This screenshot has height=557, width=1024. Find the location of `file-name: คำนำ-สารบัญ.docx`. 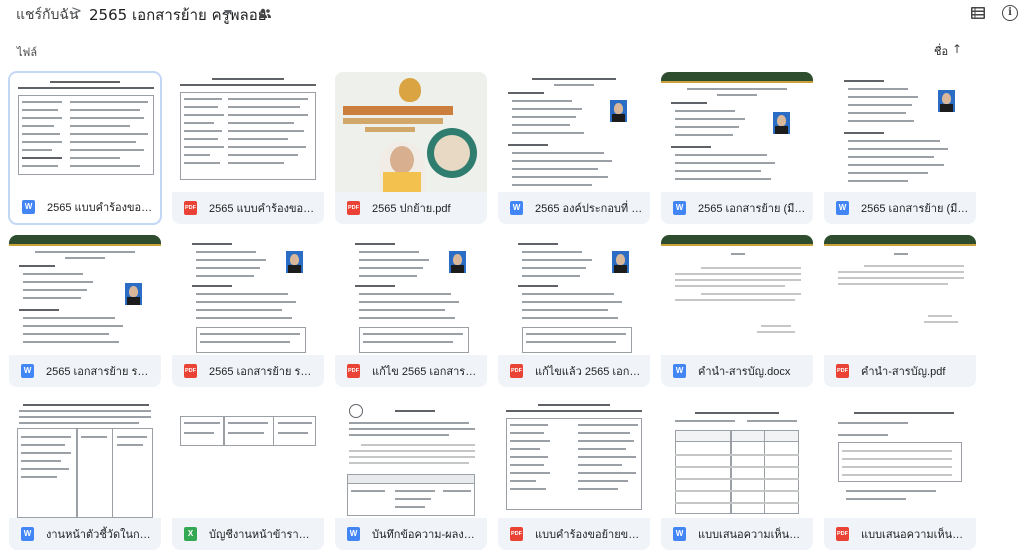

file-name: คำนำ-สารบัญ.docx is located at coordinates (744, 372).